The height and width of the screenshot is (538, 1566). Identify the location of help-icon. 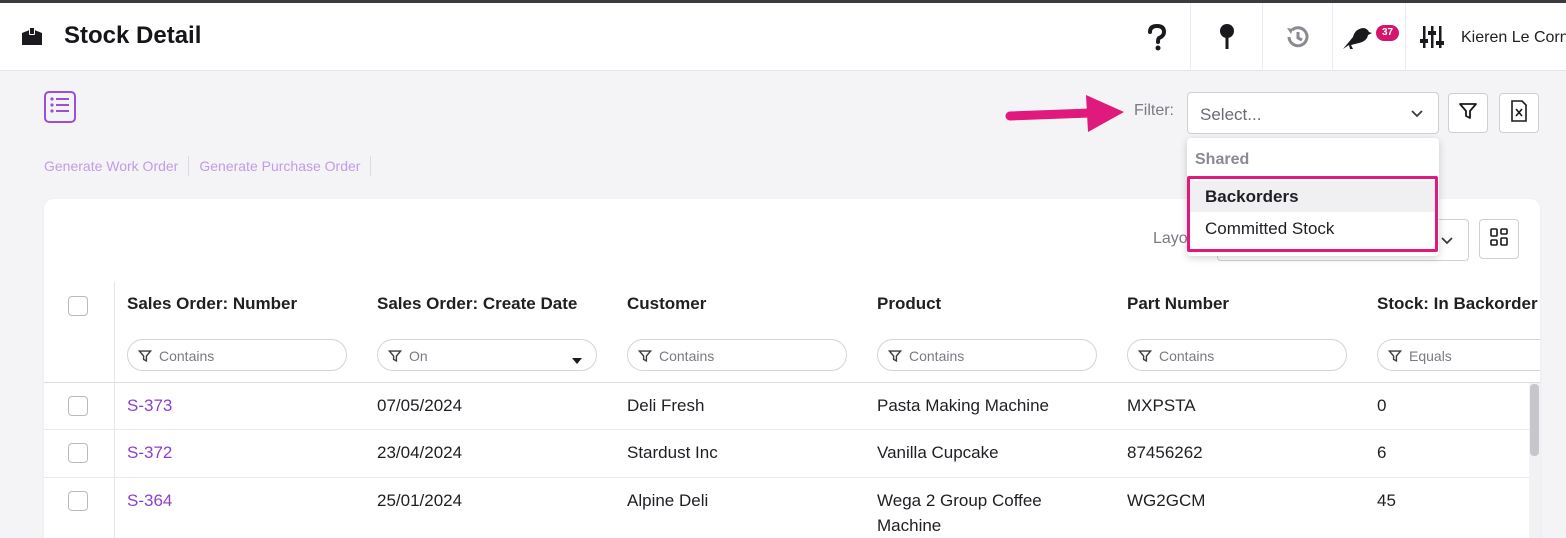
(1157, 37).